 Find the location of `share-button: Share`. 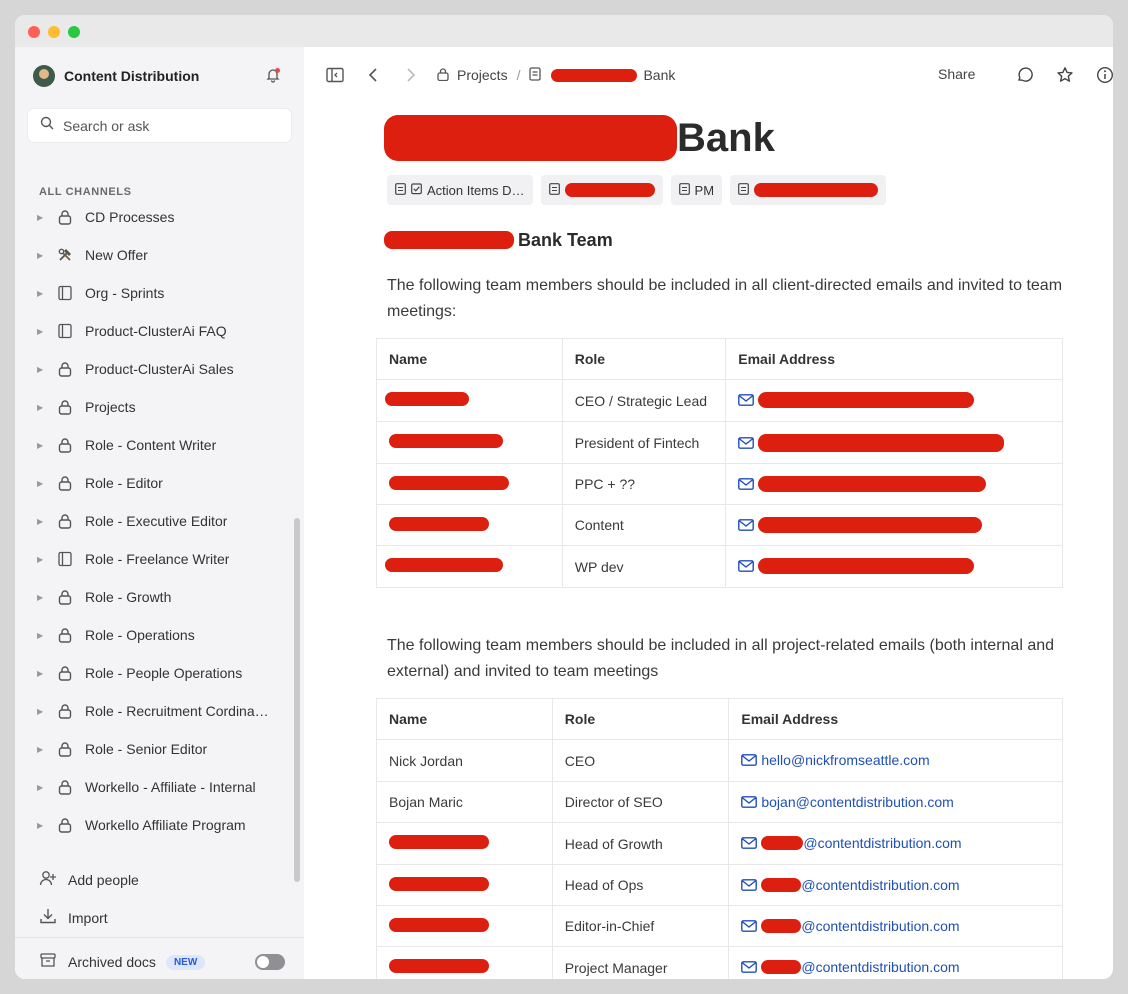

share-button: Share is located at coordinates (956, 74).